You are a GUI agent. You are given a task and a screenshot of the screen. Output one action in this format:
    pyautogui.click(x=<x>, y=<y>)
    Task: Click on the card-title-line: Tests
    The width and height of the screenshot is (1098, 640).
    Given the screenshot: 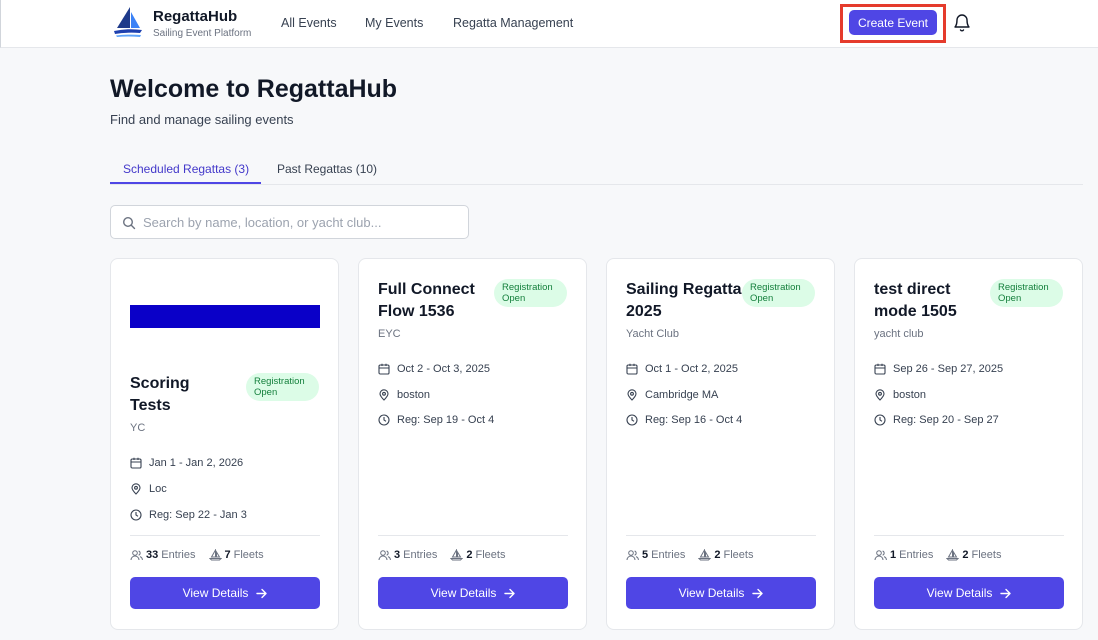 What is the action you would take?
    pyautogui.click(x=150, y=405)
    